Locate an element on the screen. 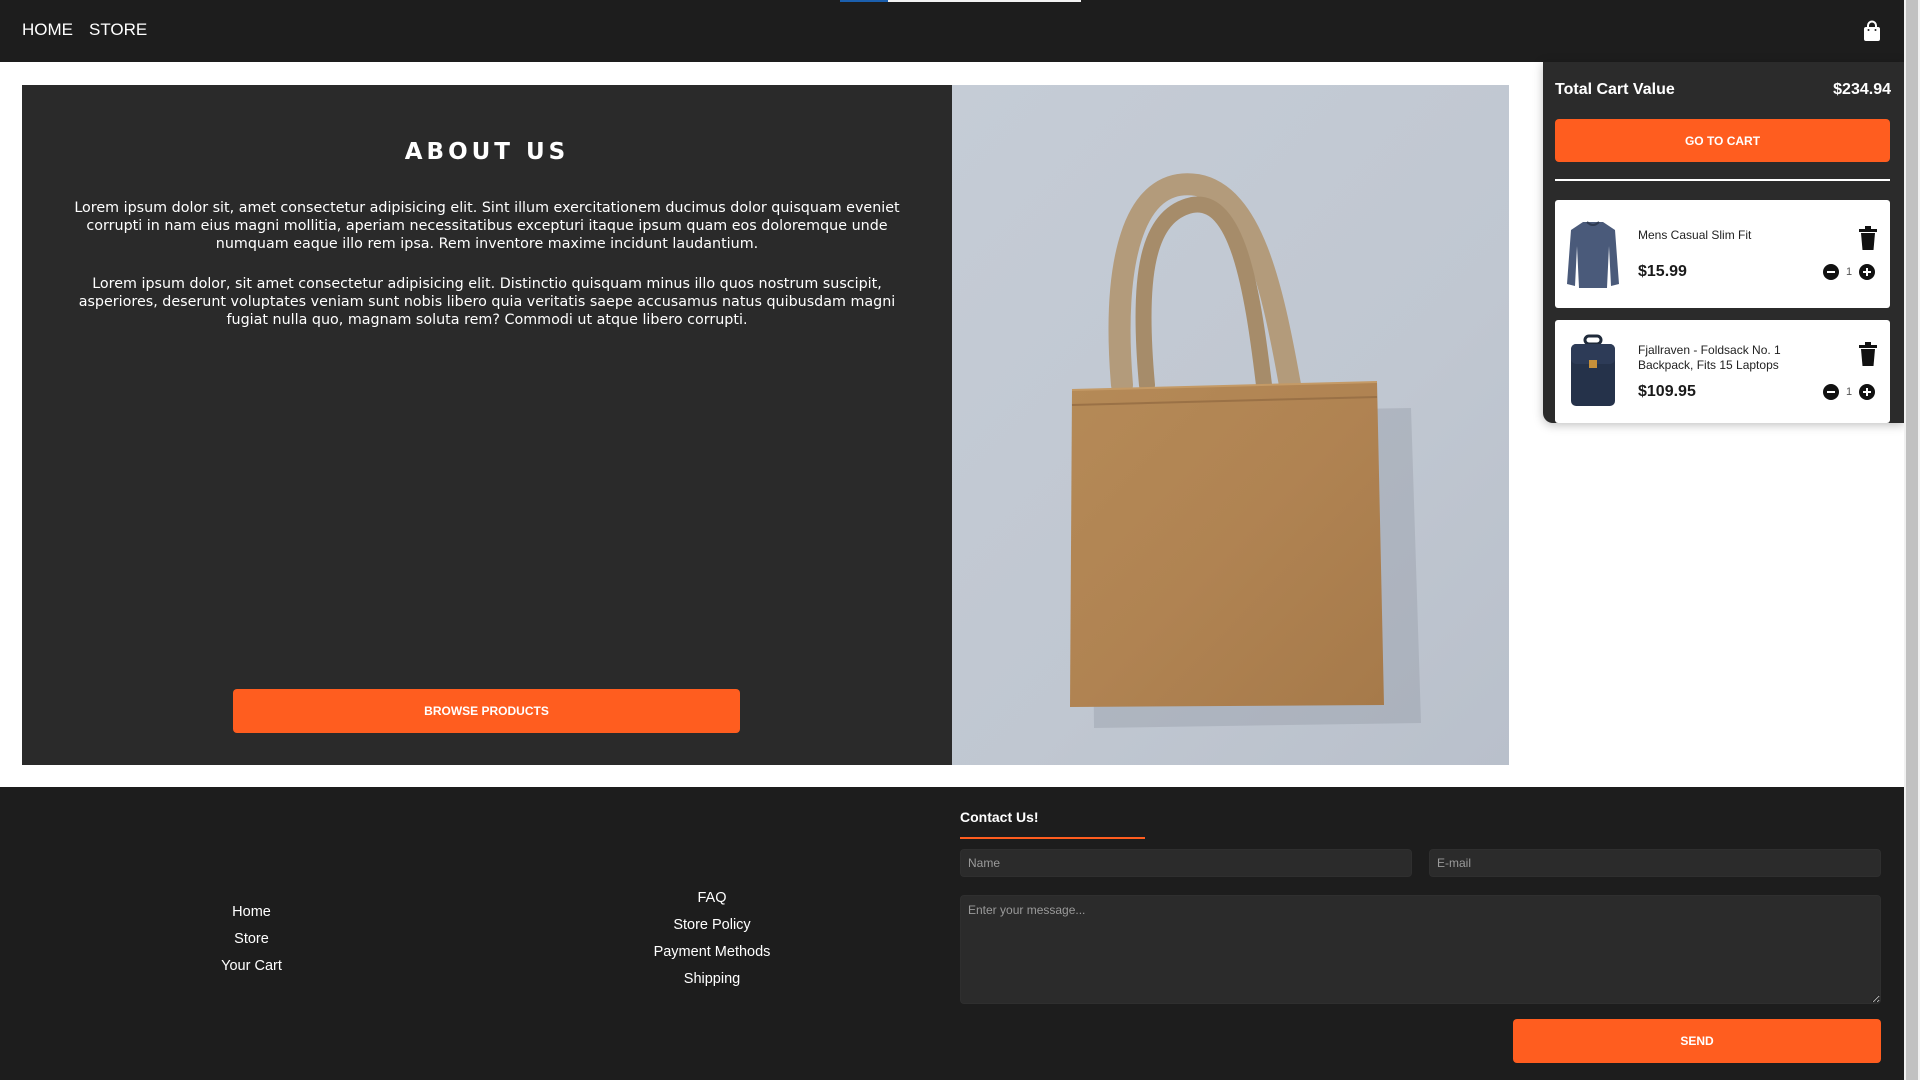 This screenshot has width=1920, height=1080. footer-link-payment-methods: Payment Methods is located at coordinates (712, 952).